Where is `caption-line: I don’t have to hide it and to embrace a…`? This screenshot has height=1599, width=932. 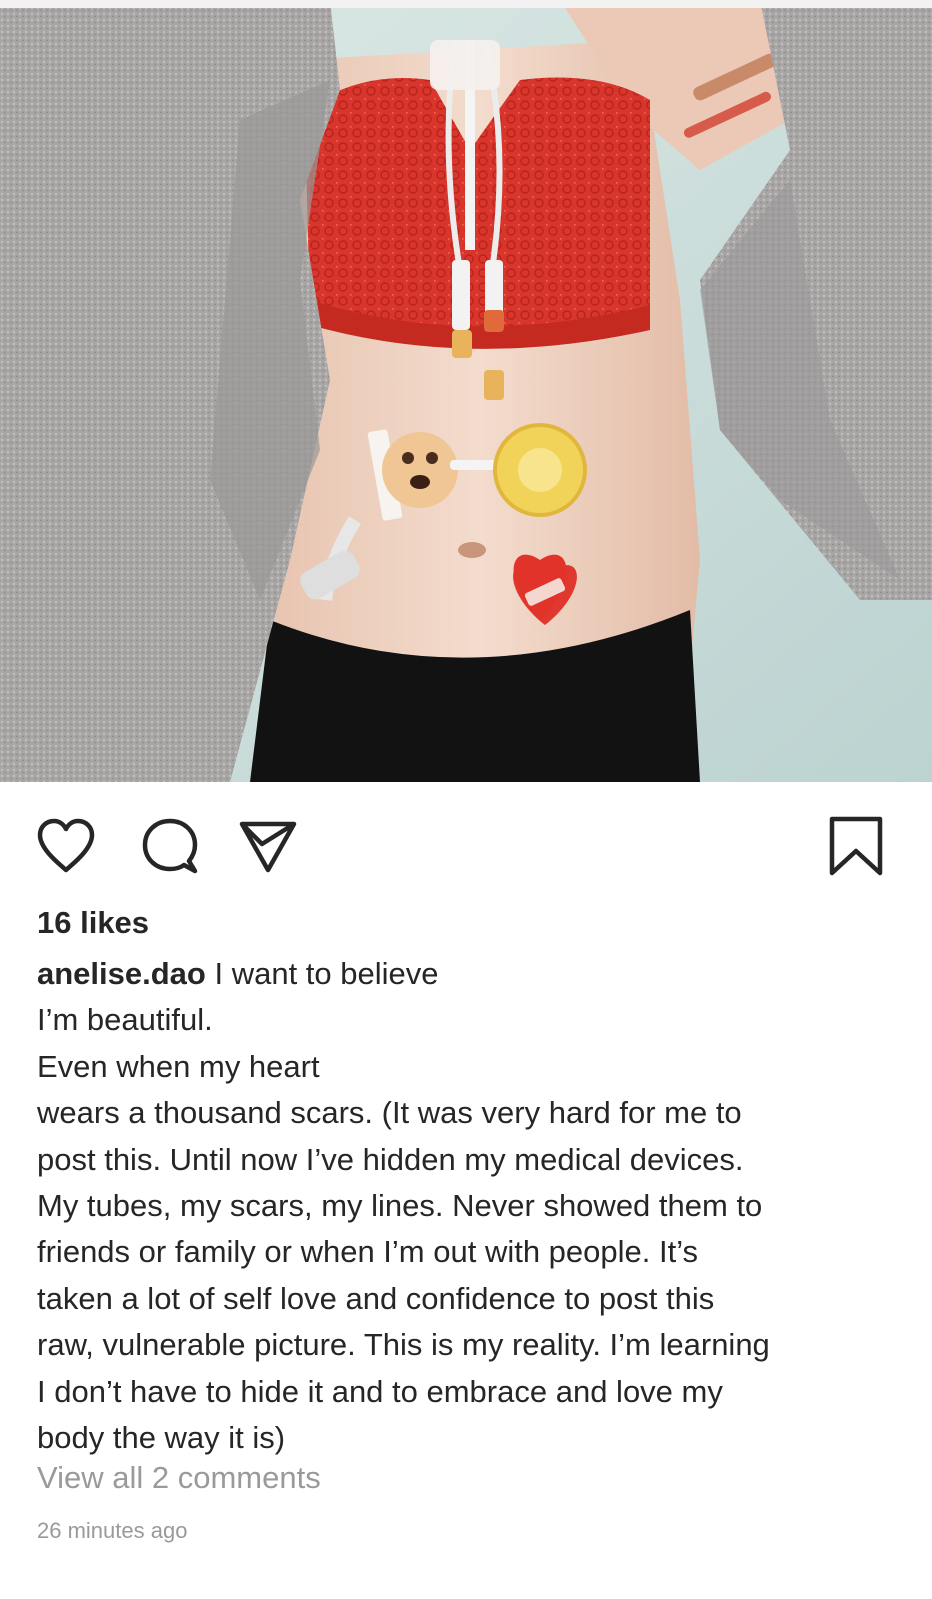 caption-line: I don’t have to hide it and to embrace a… is located at coordinates (380, 1391).